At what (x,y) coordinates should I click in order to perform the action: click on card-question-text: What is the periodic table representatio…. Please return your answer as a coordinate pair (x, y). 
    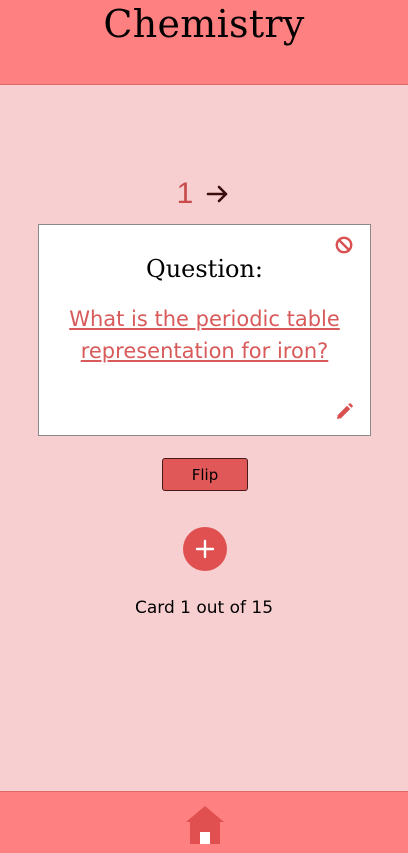
    Looking at the image, I should click on (204, 335).